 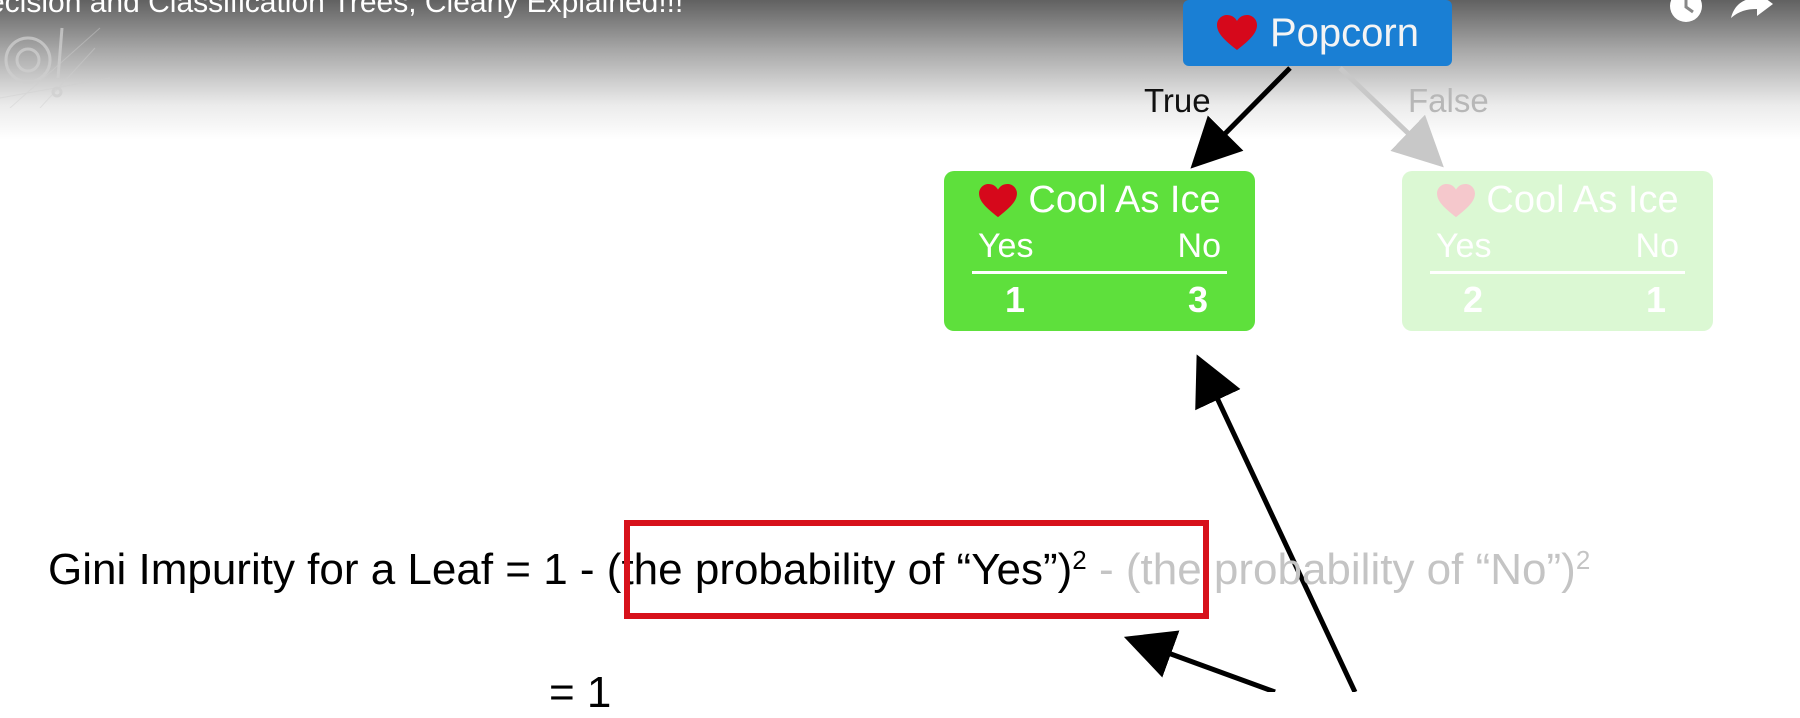 What do you see at coordinates (314, 569) in the screenshot?
I see `formula-left: Gini Impurity for a Leaf = 1` at bounding box center [314, 569].